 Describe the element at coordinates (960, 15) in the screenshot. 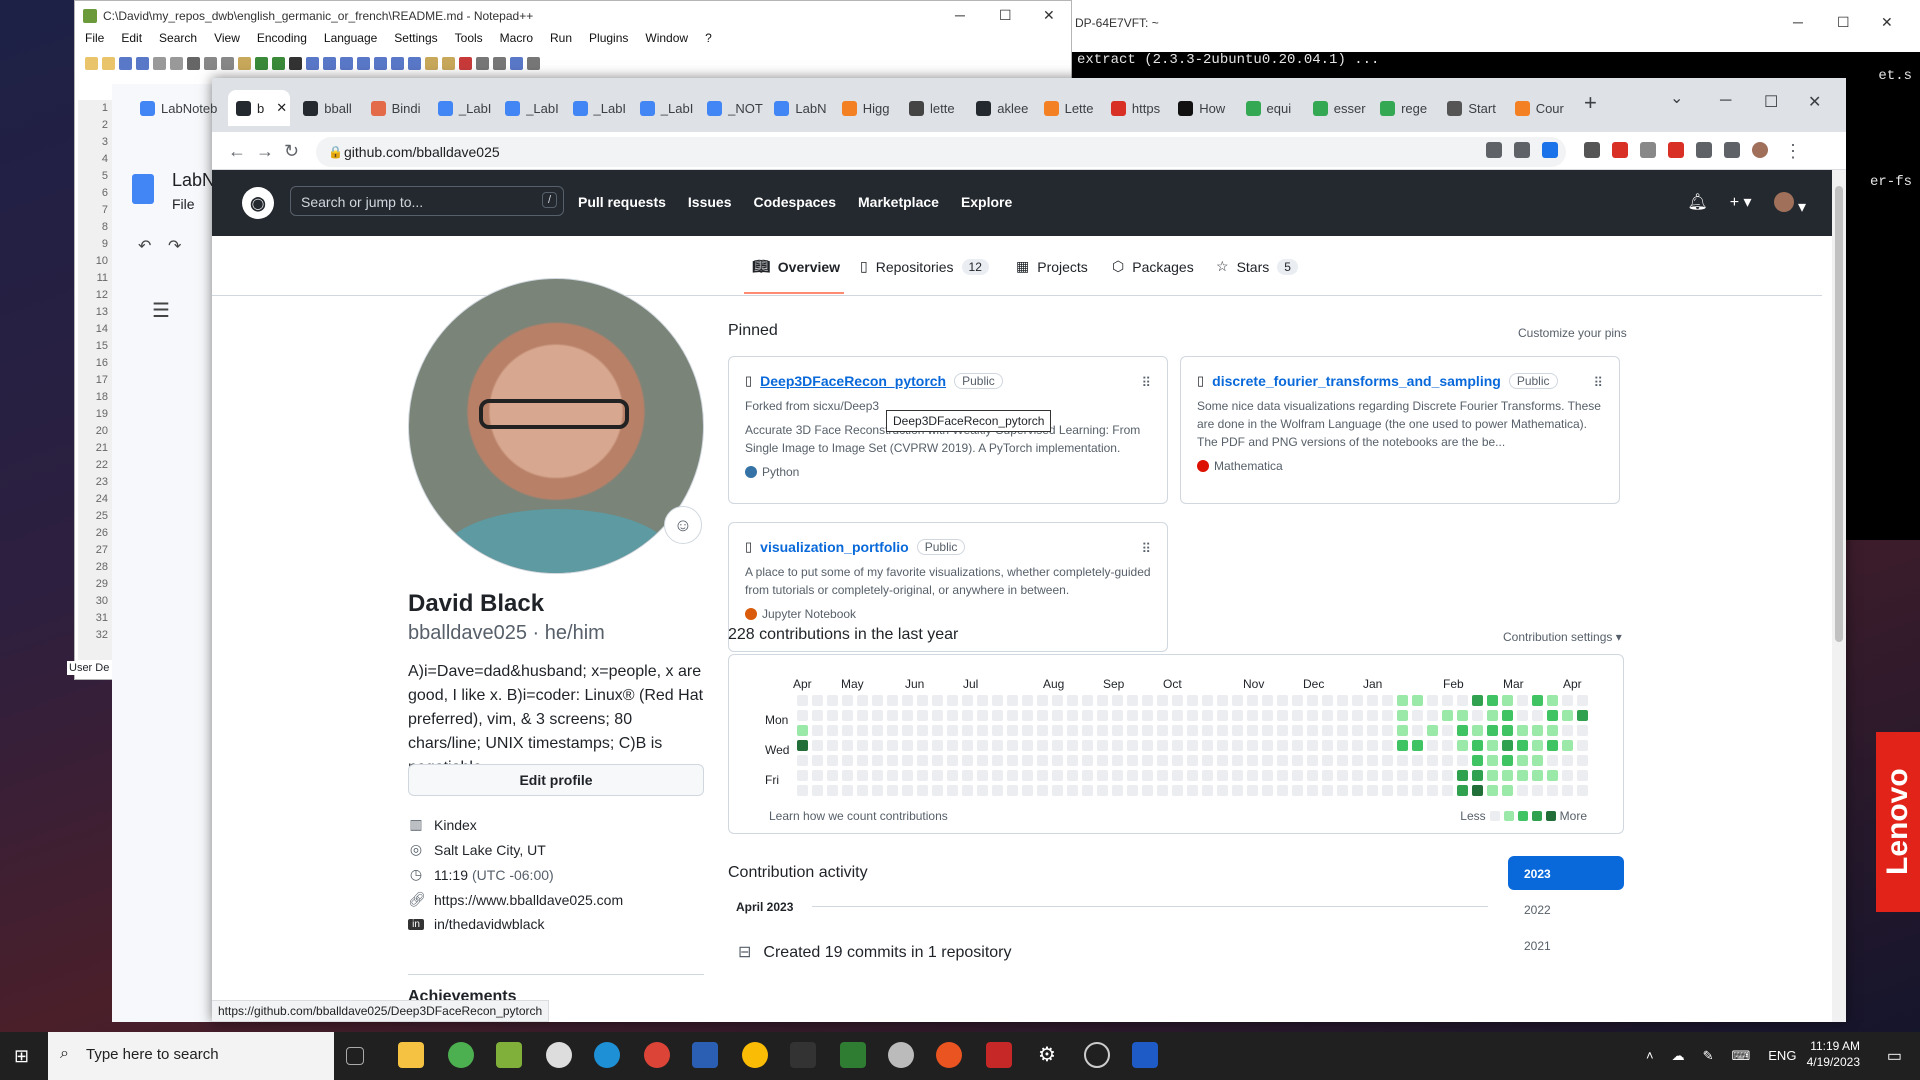

I see `minimize-icon: ─` at that location.